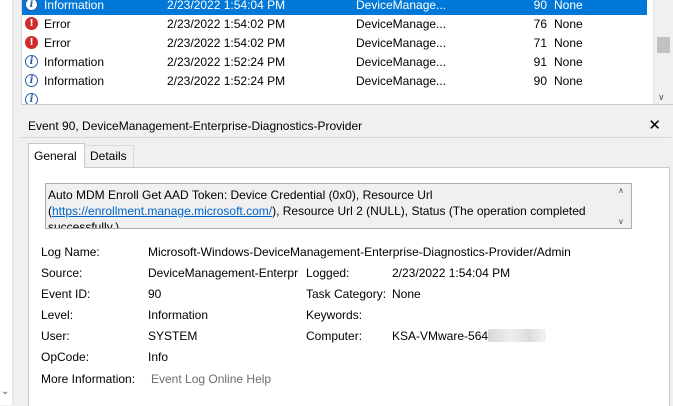 The image size is (673, 406). I want to click on task-category-value: None, so click(406, 294).